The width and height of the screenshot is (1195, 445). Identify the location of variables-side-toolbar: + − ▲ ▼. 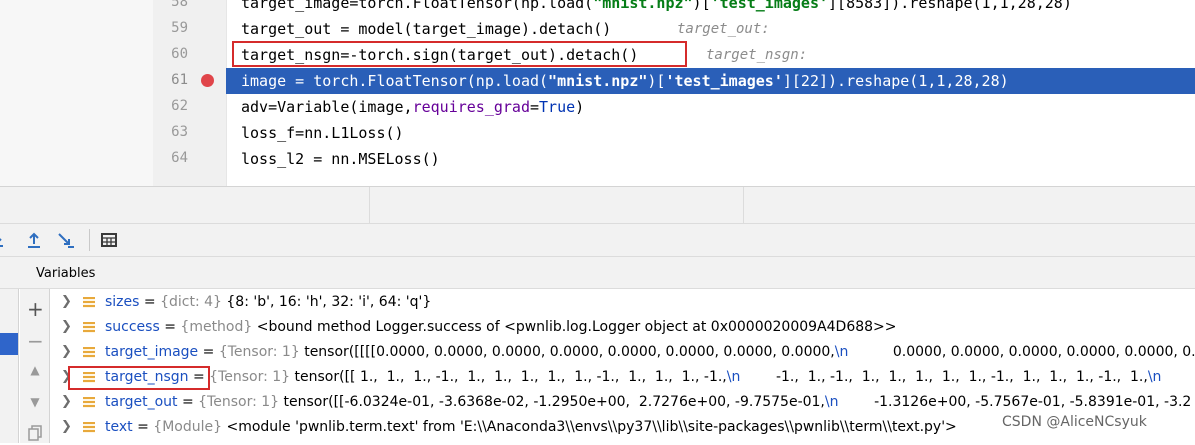
(35, 366).